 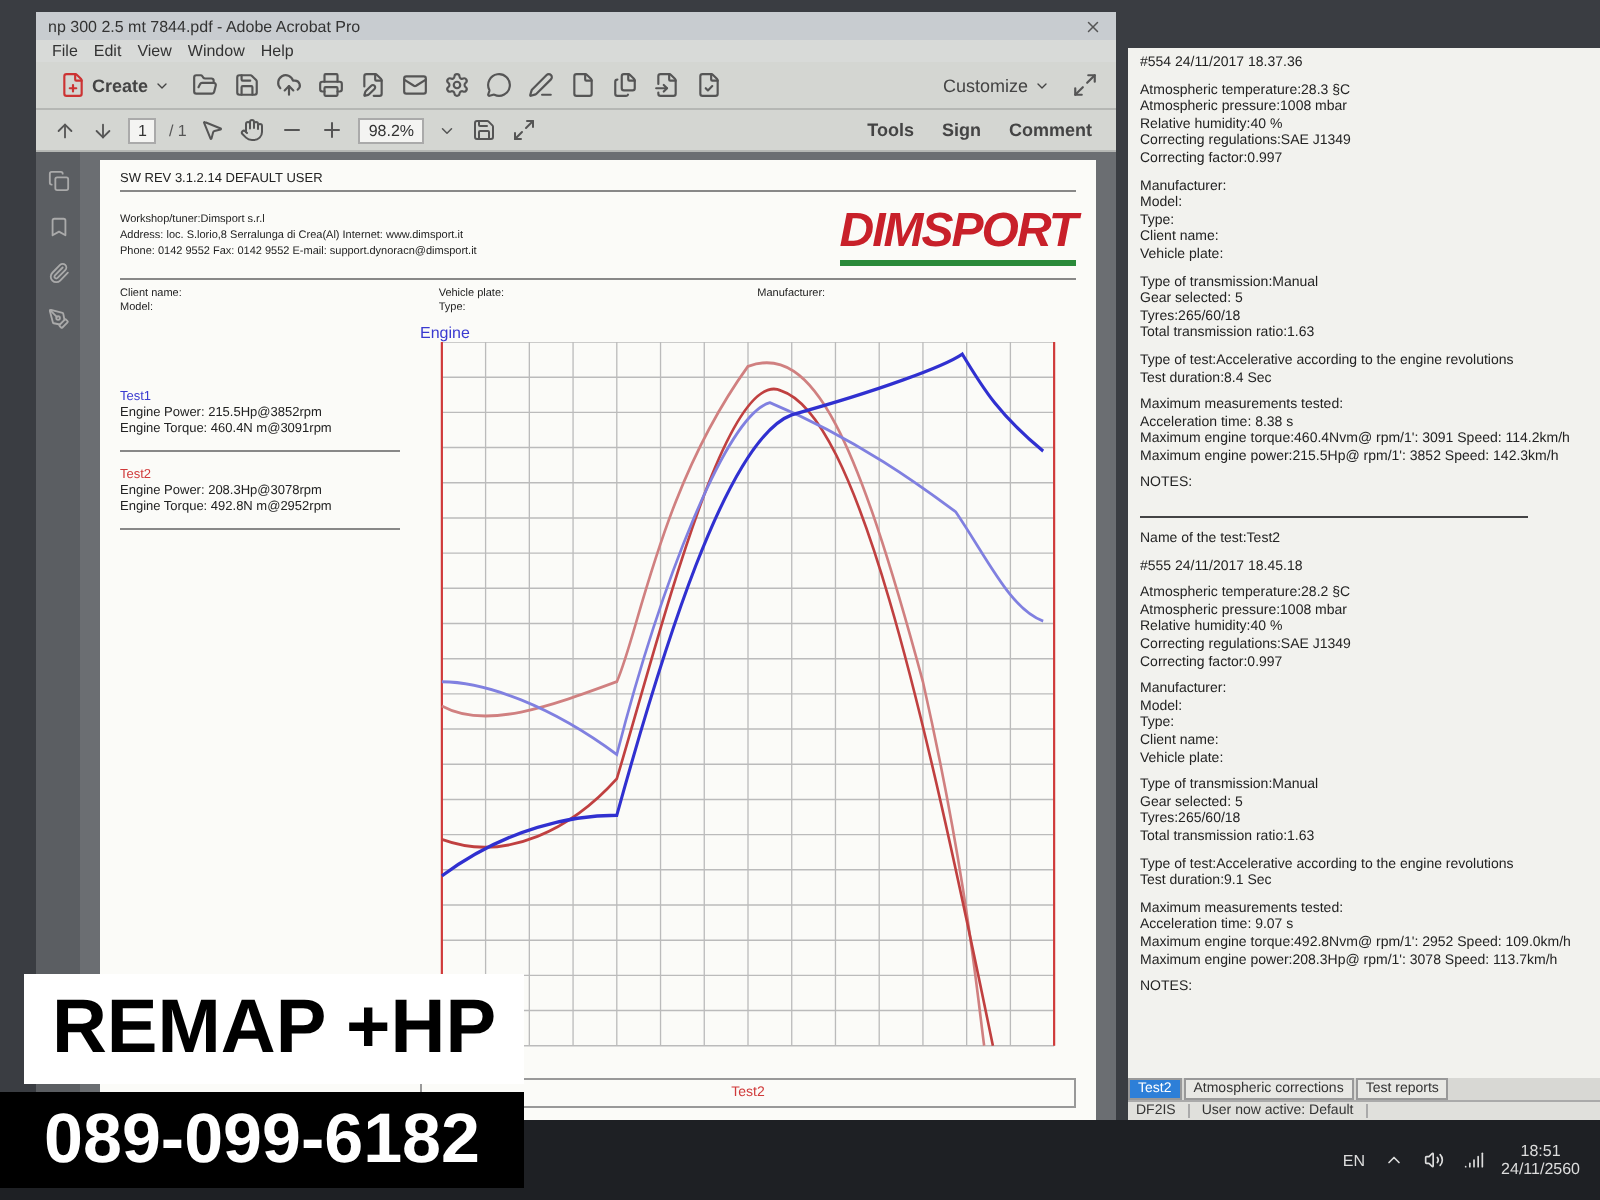 I want to click on create-button: Create, so click(x=115, y=85).